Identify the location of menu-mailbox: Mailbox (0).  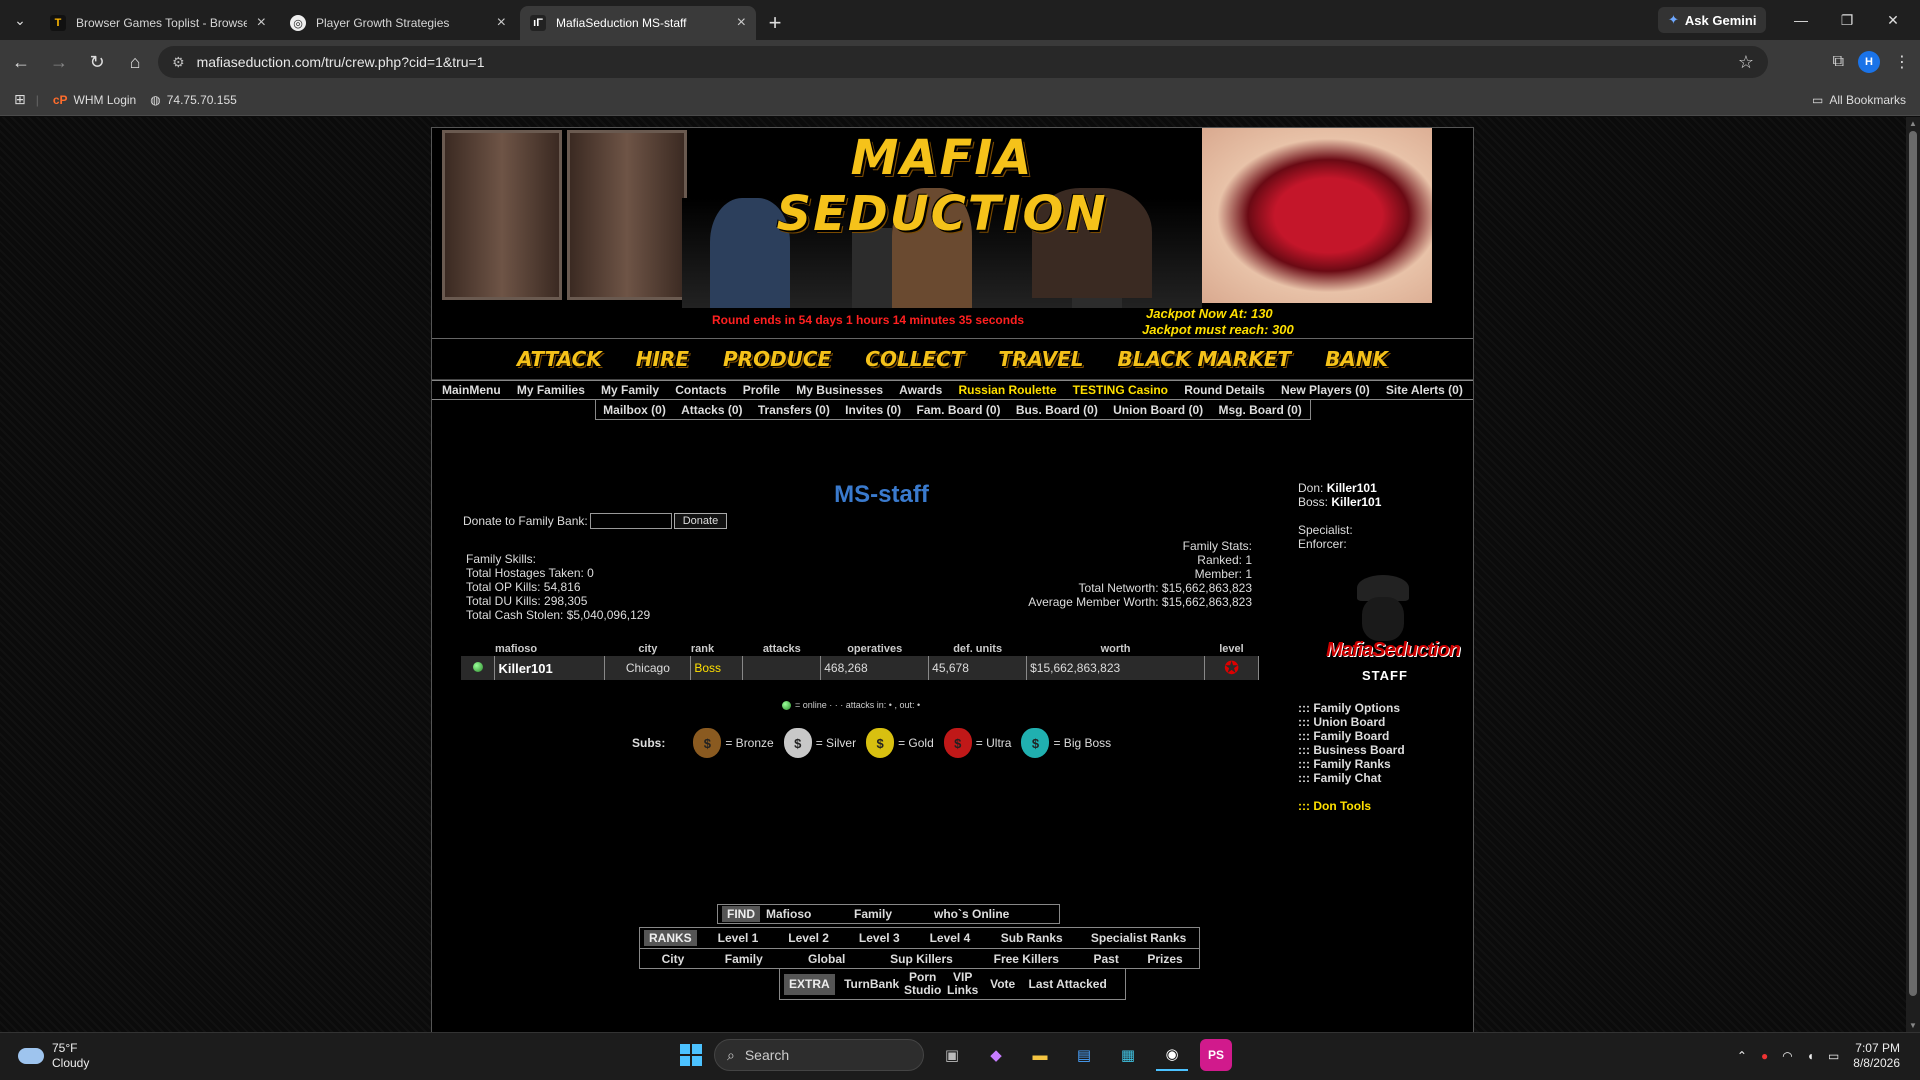
(634, 410).